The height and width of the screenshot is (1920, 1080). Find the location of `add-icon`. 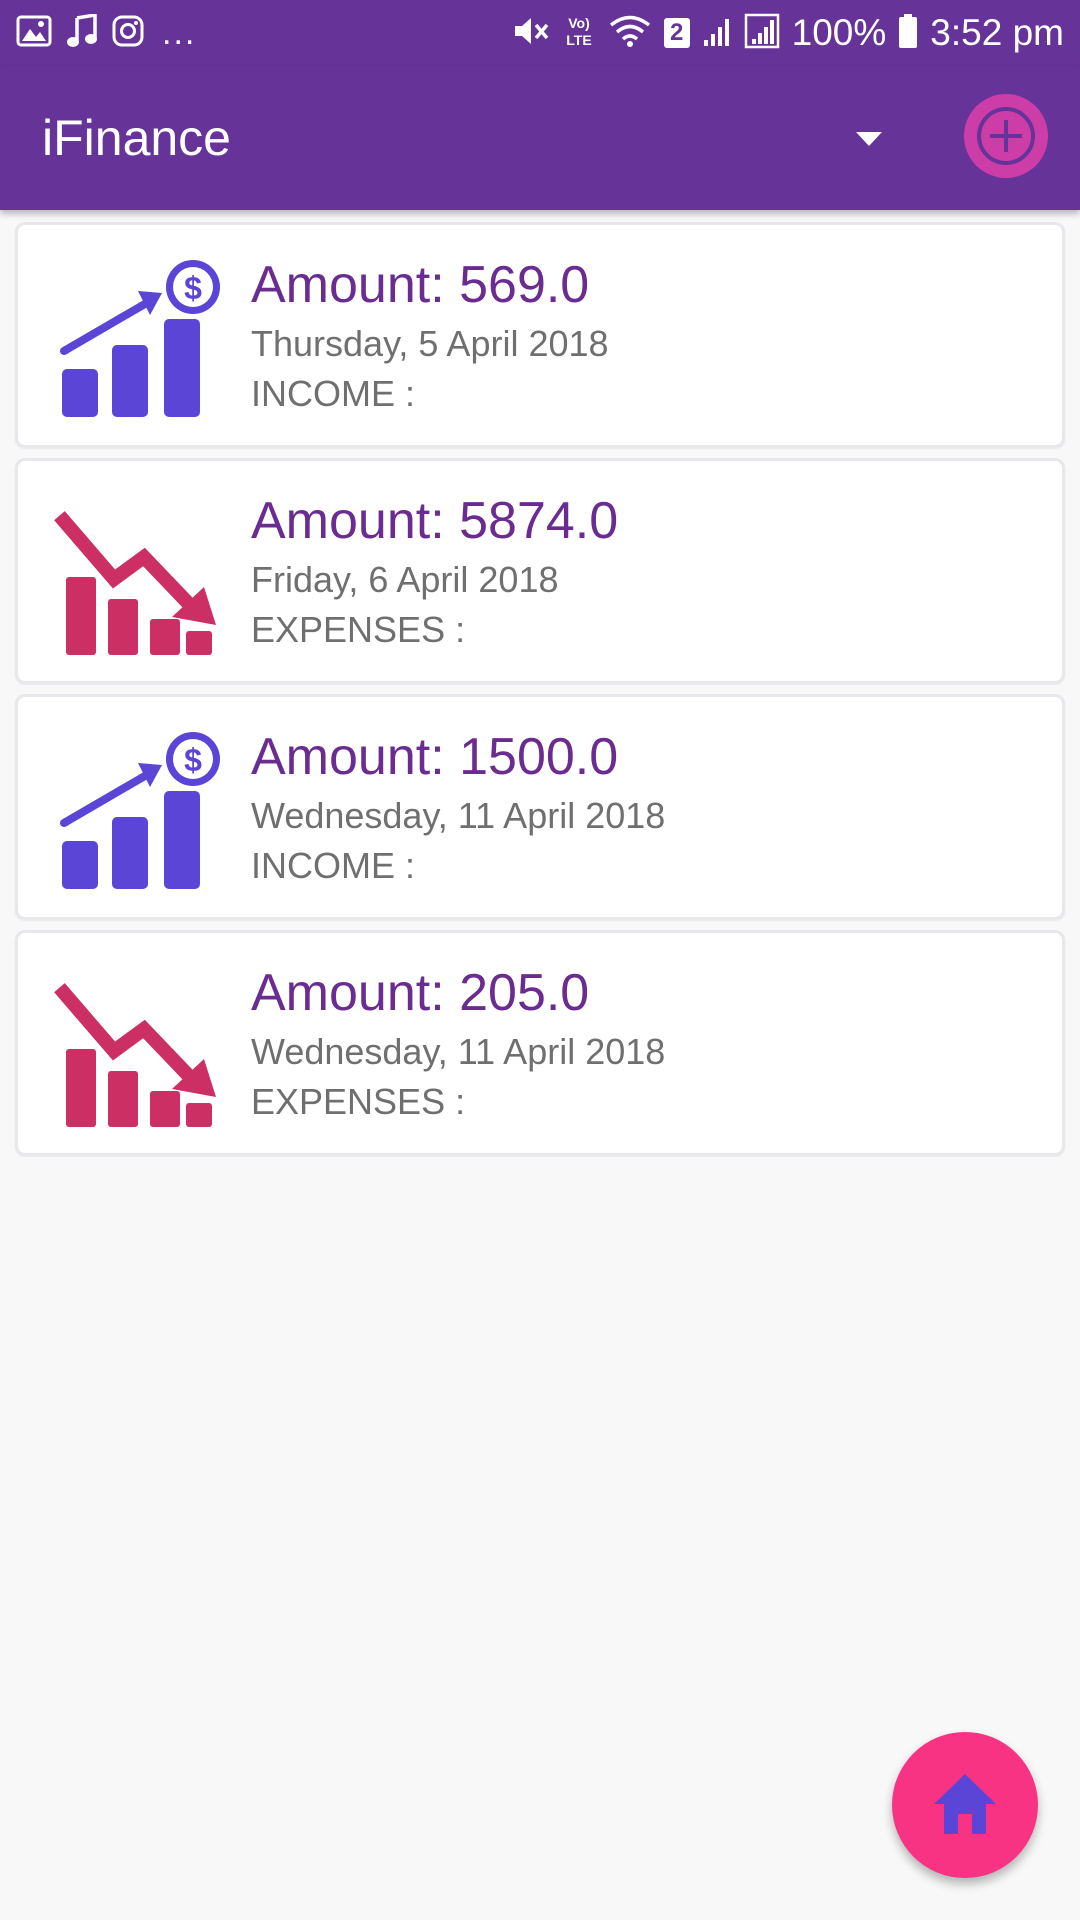

add-icon is located at coordinates (1006, 136).